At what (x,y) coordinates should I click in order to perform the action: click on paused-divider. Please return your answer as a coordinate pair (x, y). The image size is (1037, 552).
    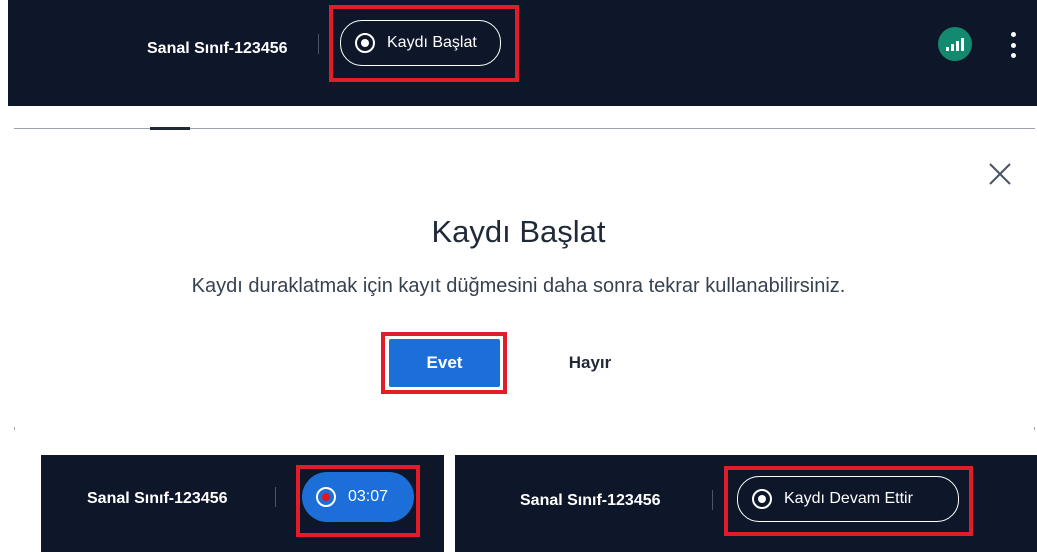
    Looking at the image, I should click on (712, 500).